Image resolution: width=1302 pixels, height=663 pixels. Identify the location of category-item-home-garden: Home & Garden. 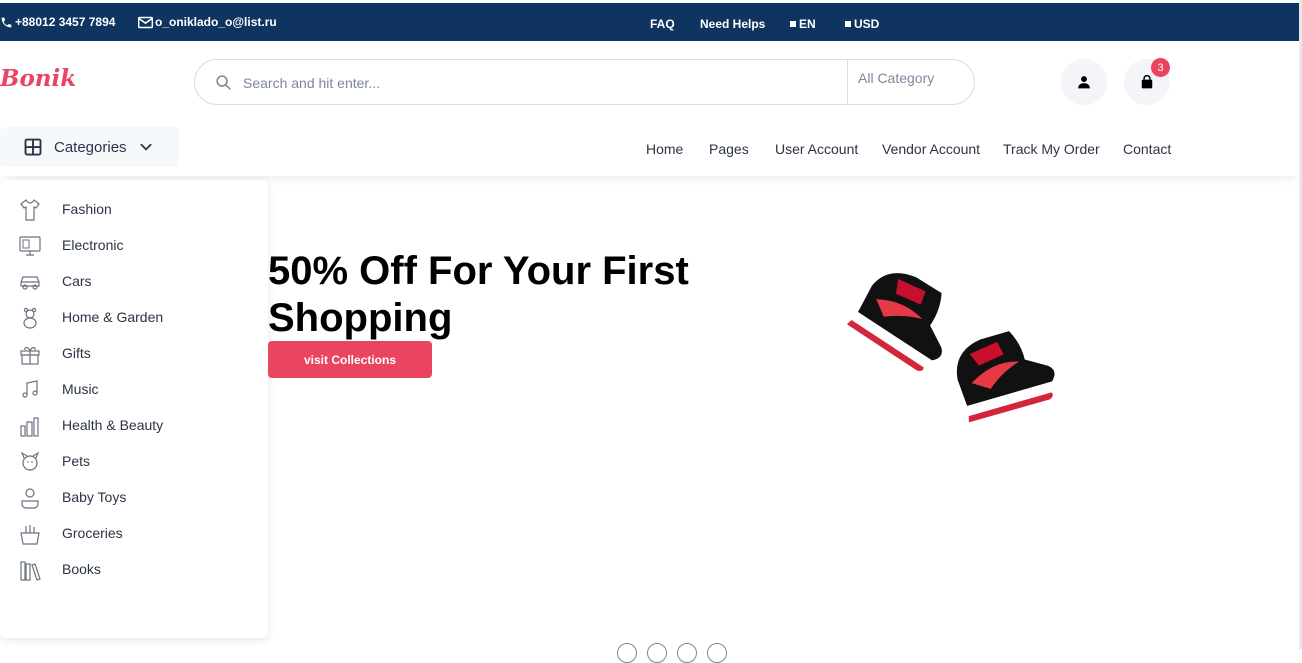
(134, 318).